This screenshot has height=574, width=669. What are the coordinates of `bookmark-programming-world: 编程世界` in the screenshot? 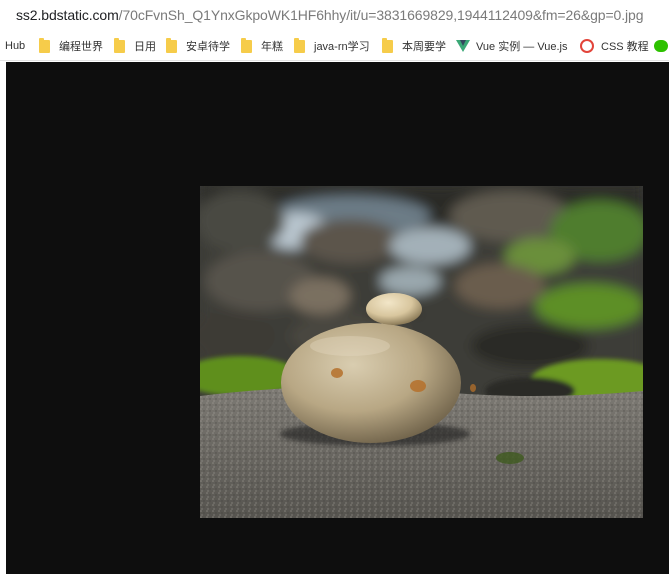 It's located at (71, 45).